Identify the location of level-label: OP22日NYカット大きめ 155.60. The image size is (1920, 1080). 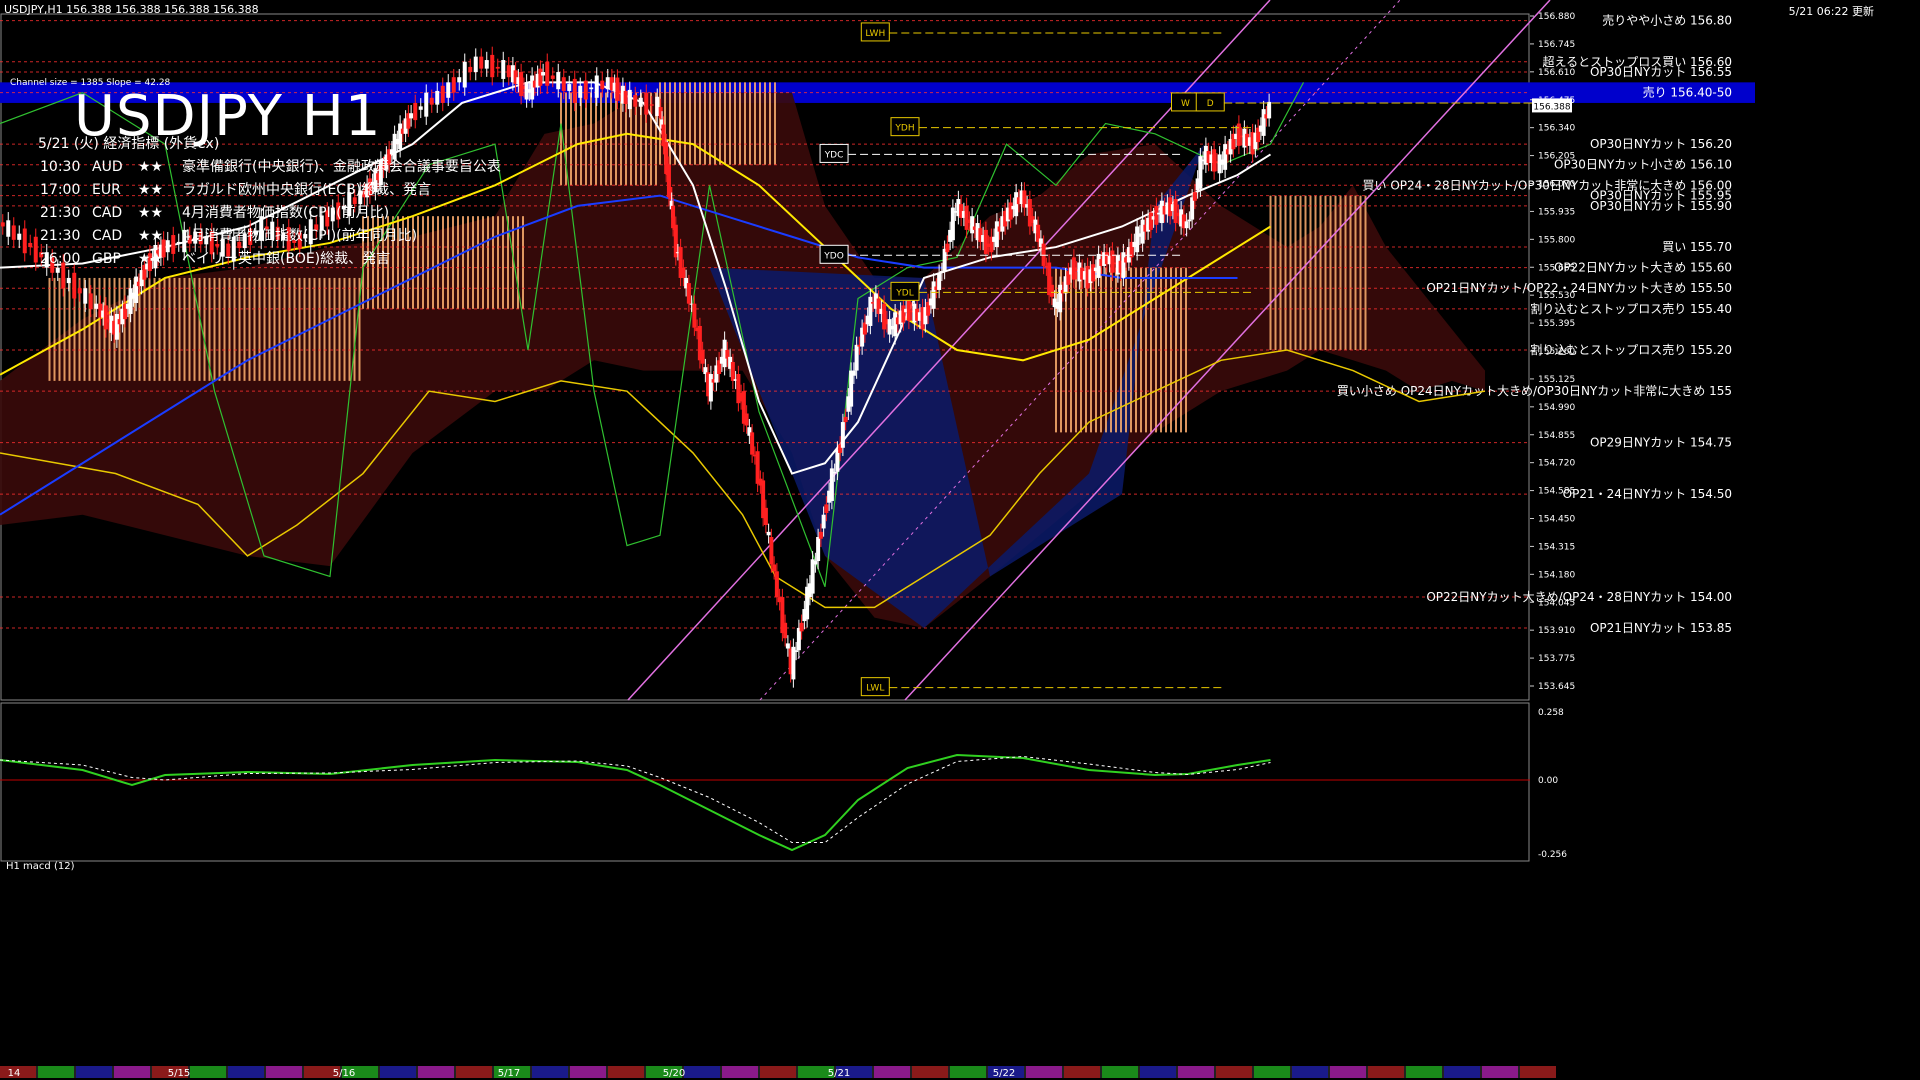
(1643, 268).